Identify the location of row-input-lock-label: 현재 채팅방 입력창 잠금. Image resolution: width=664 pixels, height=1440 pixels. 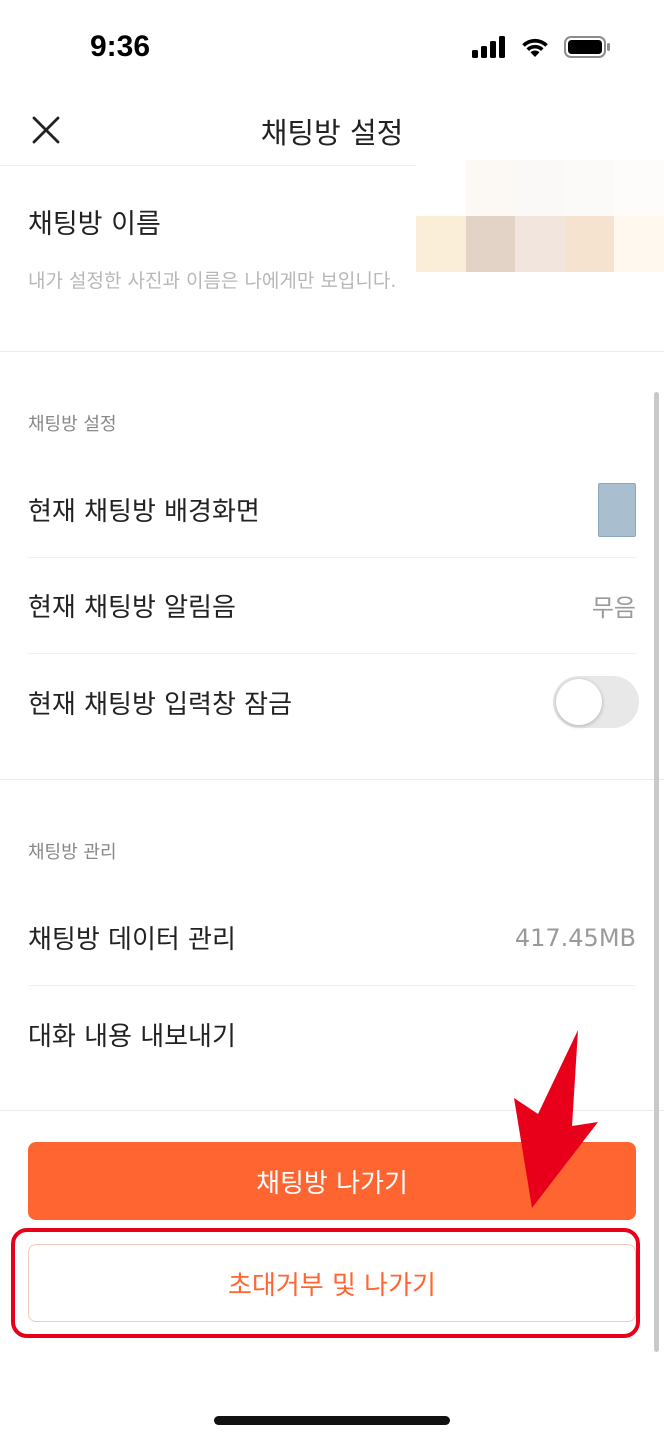
(160, 704).